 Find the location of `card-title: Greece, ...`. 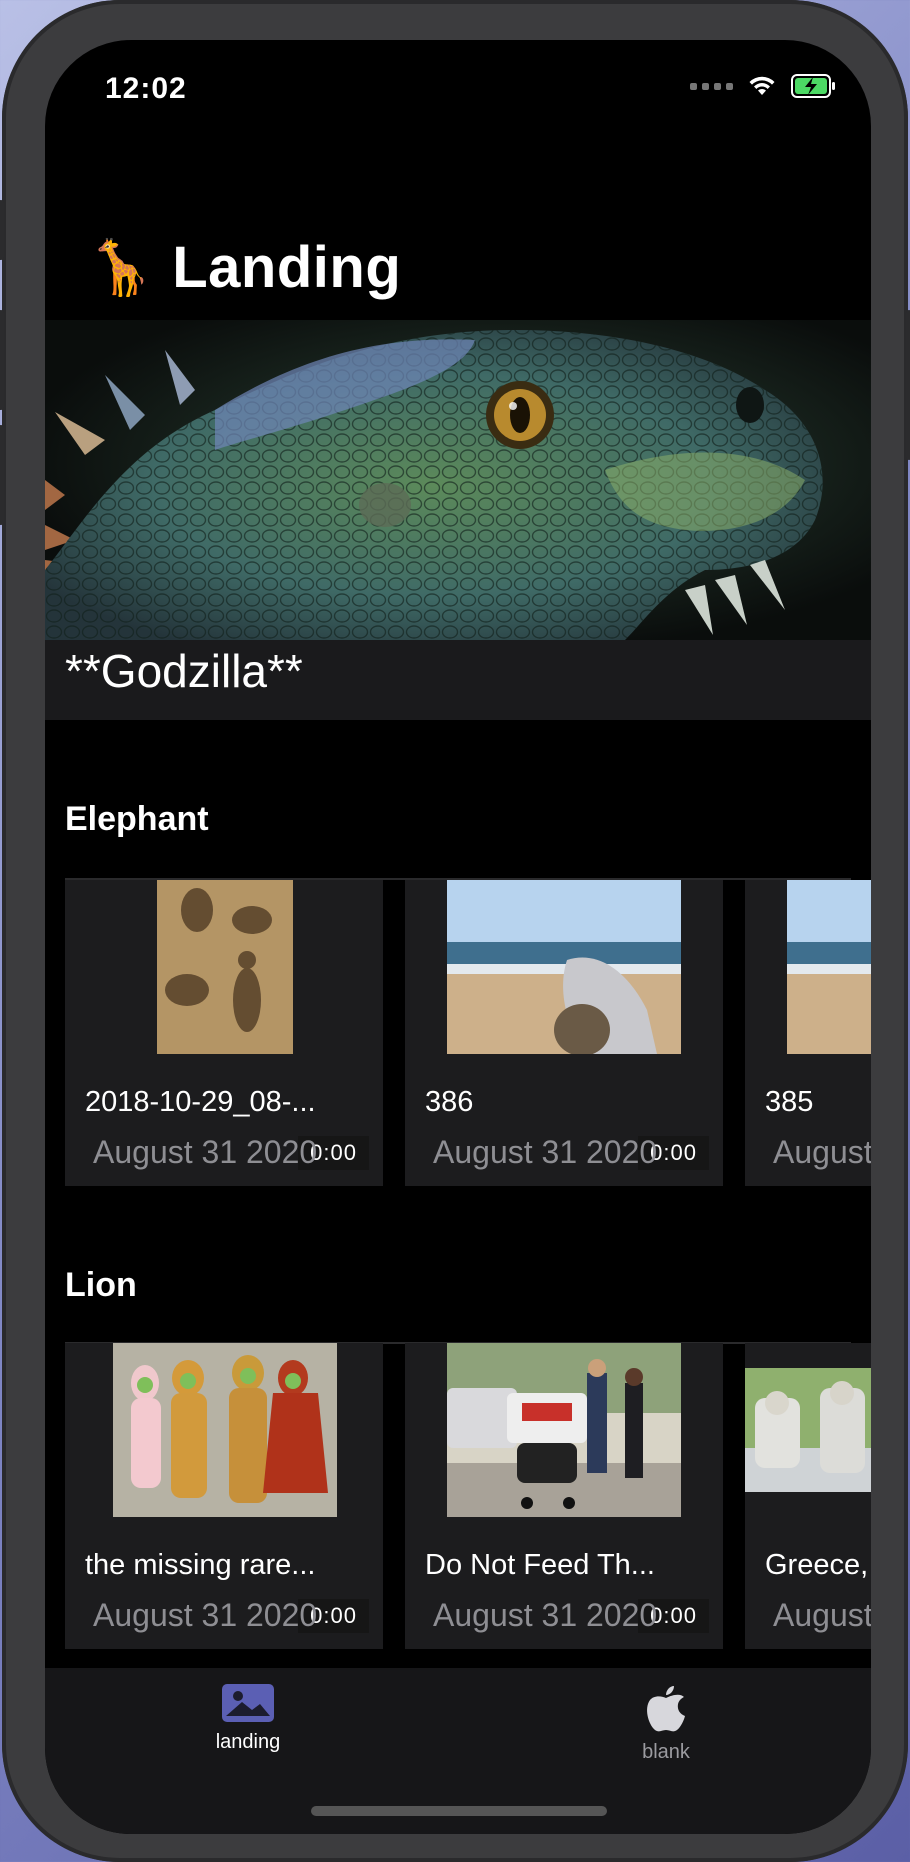

card-title: Greece, ... is located at coordinates (818, 1565).